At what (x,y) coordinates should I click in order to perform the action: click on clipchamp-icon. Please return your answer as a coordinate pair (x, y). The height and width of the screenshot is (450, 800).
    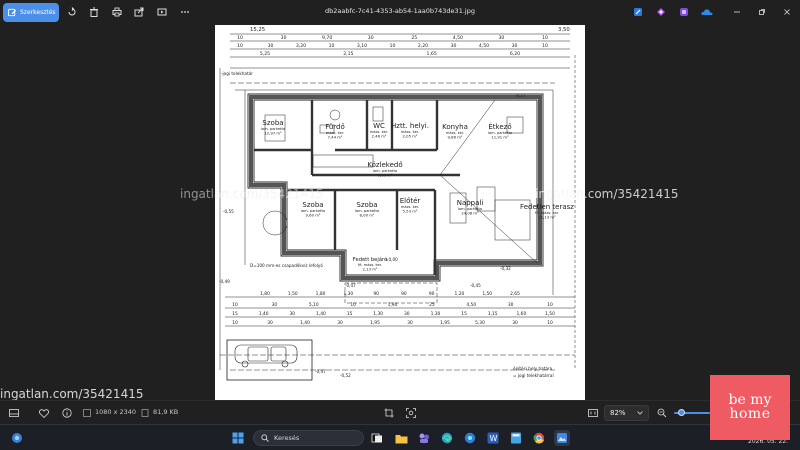
    Looking at the image, I should click on (661, 12).